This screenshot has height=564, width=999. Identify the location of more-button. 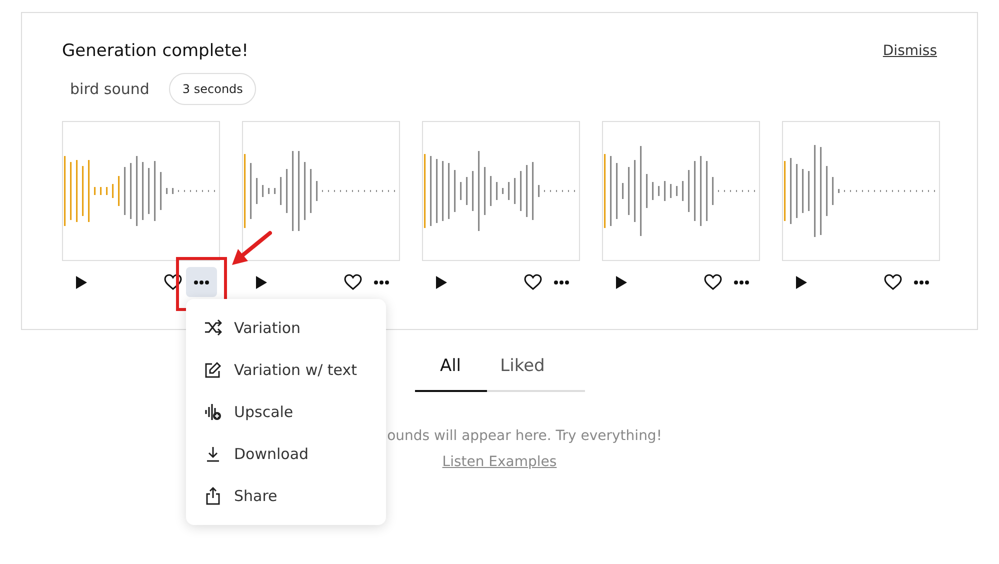
(201, 282).